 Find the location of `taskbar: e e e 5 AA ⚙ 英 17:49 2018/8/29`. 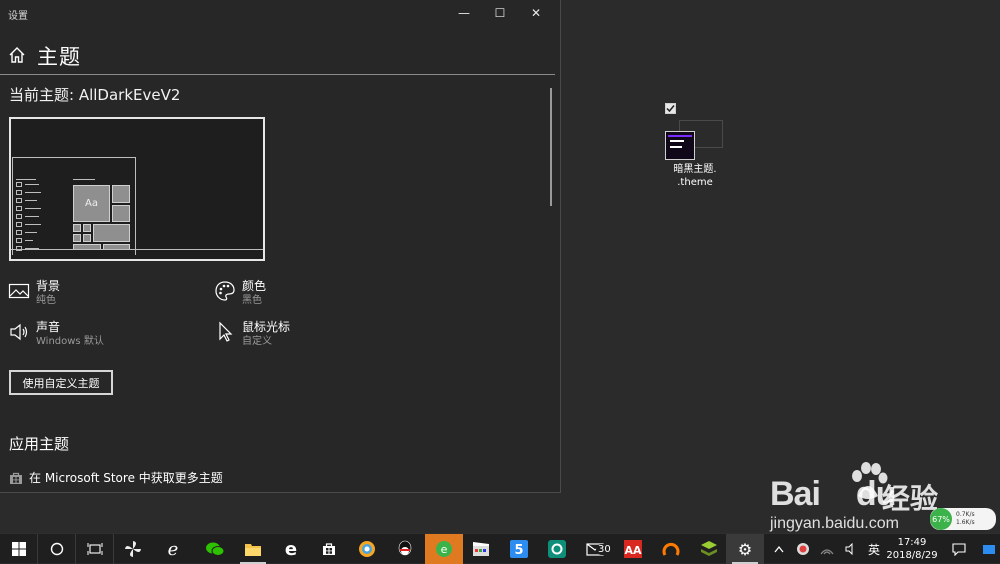

taskbar: e e e 5 AA ⚙ 英 17:49 2018/8/29 is located at coordinates (500, 548).